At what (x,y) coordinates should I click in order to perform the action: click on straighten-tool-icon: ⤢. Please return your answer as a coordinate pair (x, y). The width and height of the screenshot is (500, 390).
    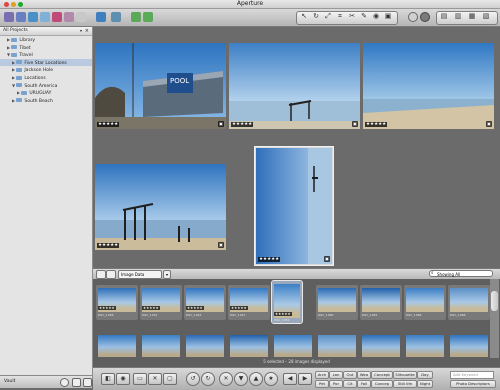
    Looking at the image, I should click on (328, 16).